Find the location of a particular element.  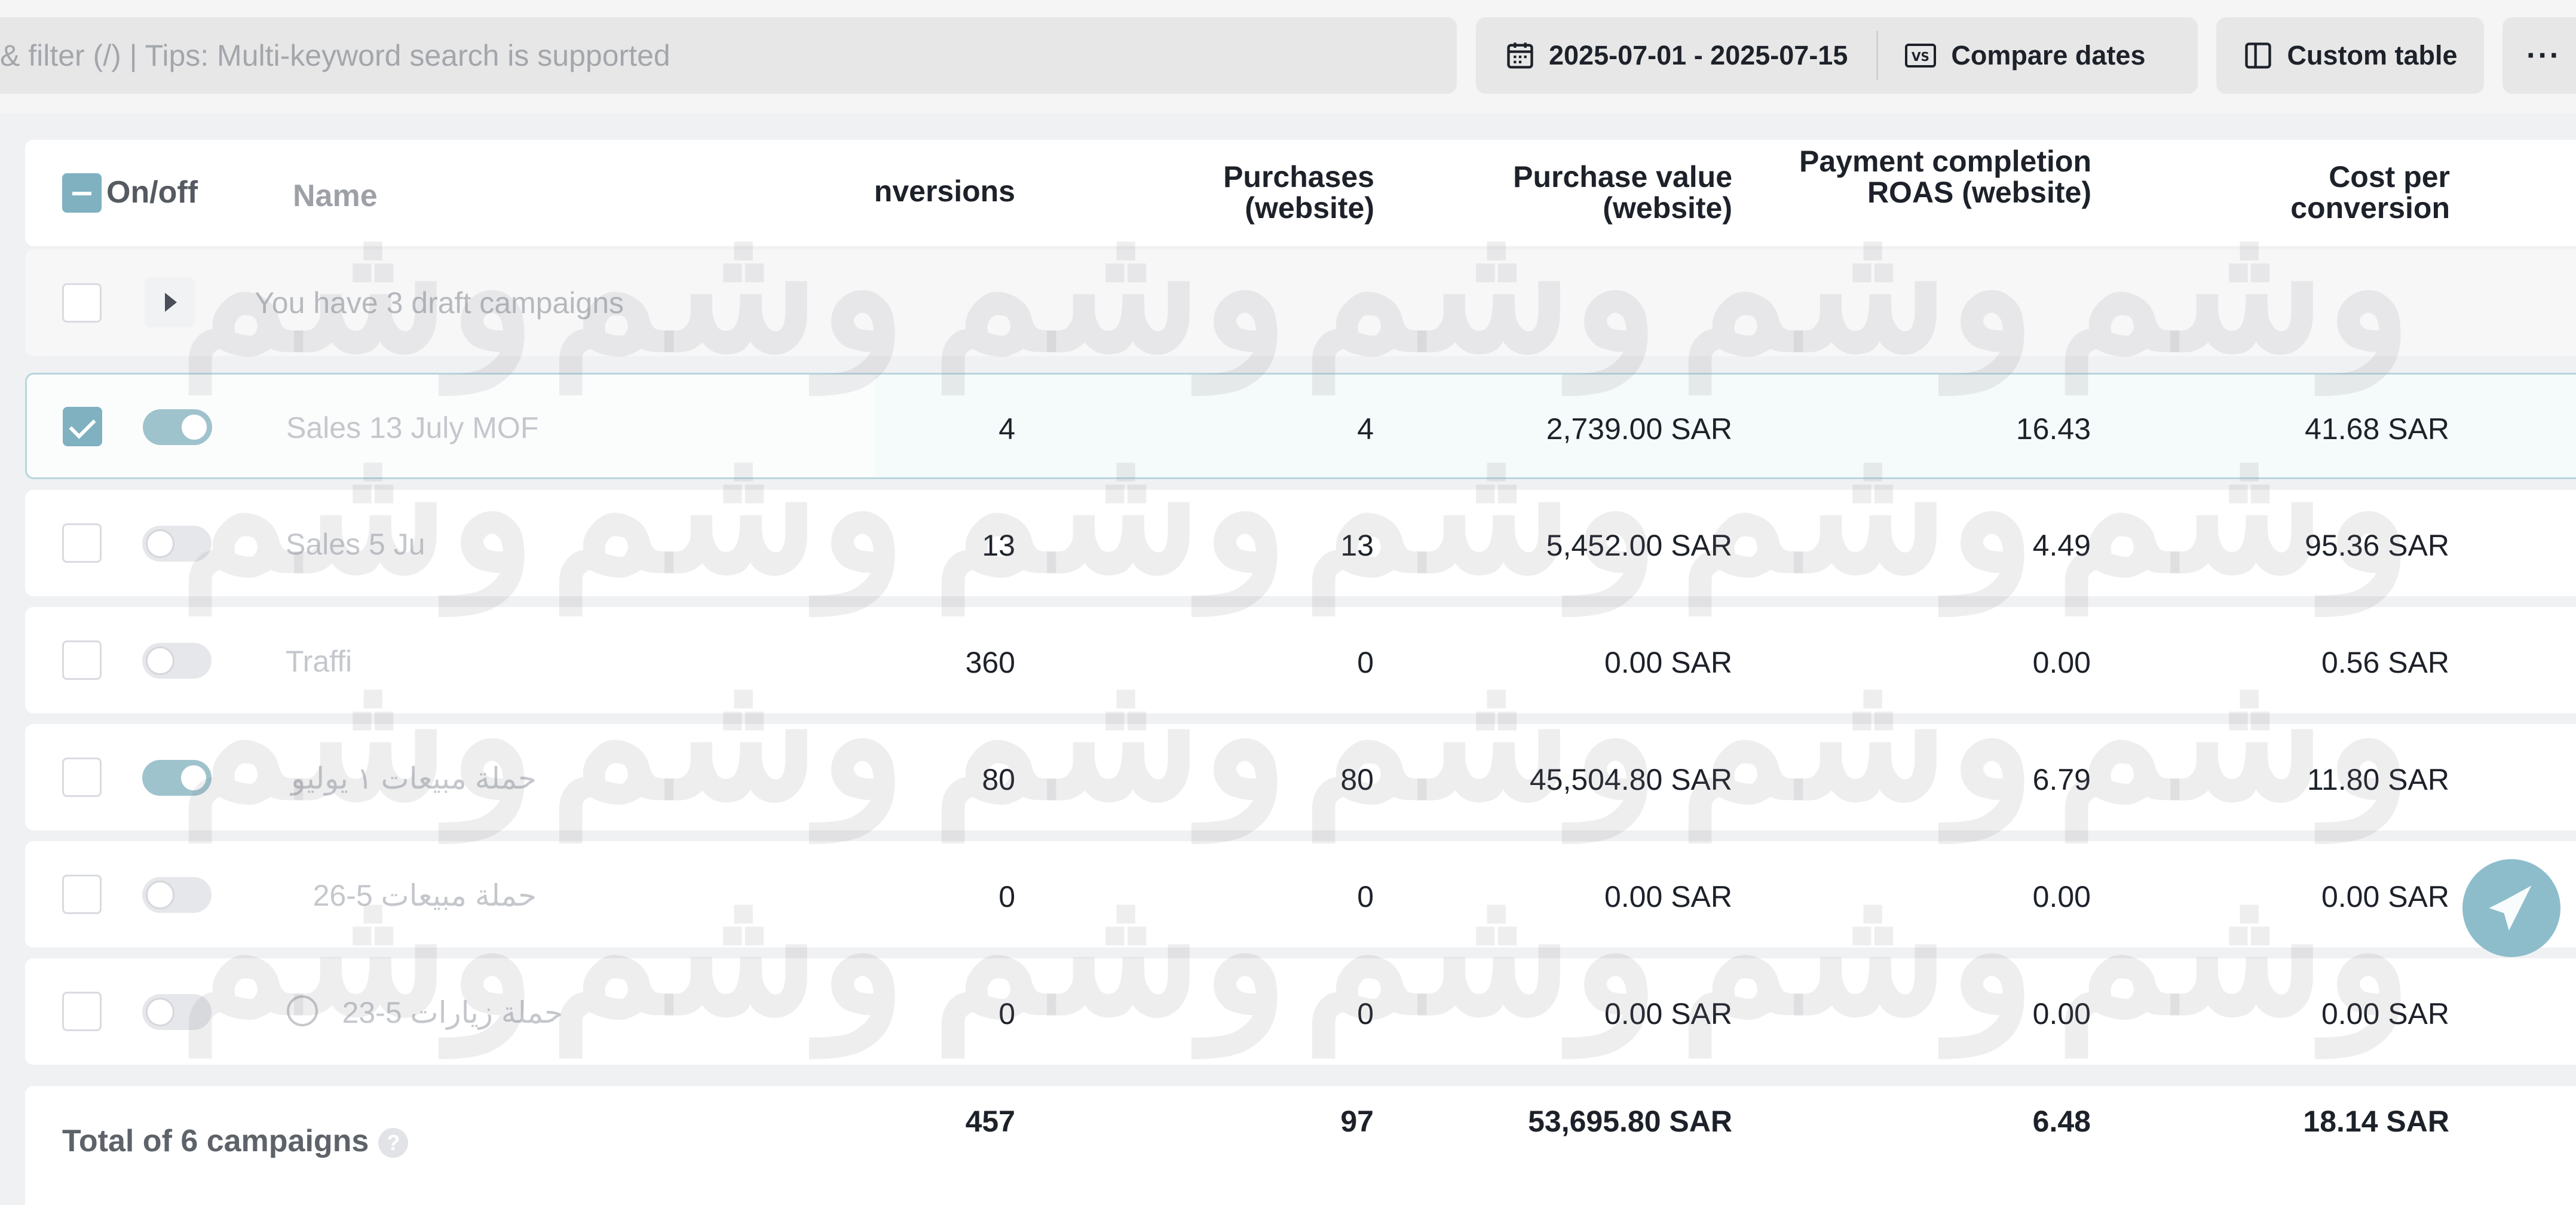

header-cost-per-conversion: Cost per conversion is located at coordinates (2336, 192).